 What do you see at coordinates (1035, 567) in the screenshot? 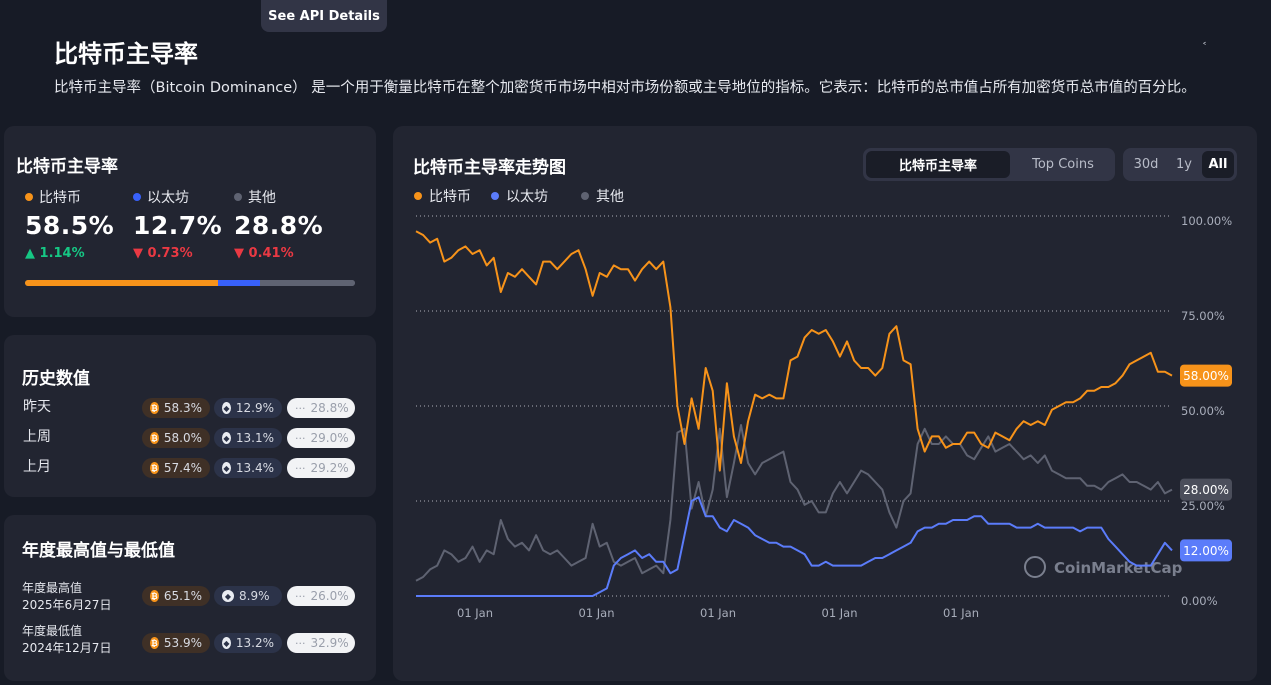
I see `coinmarketcap-logo-icon` at bounding box center [1035, 567].